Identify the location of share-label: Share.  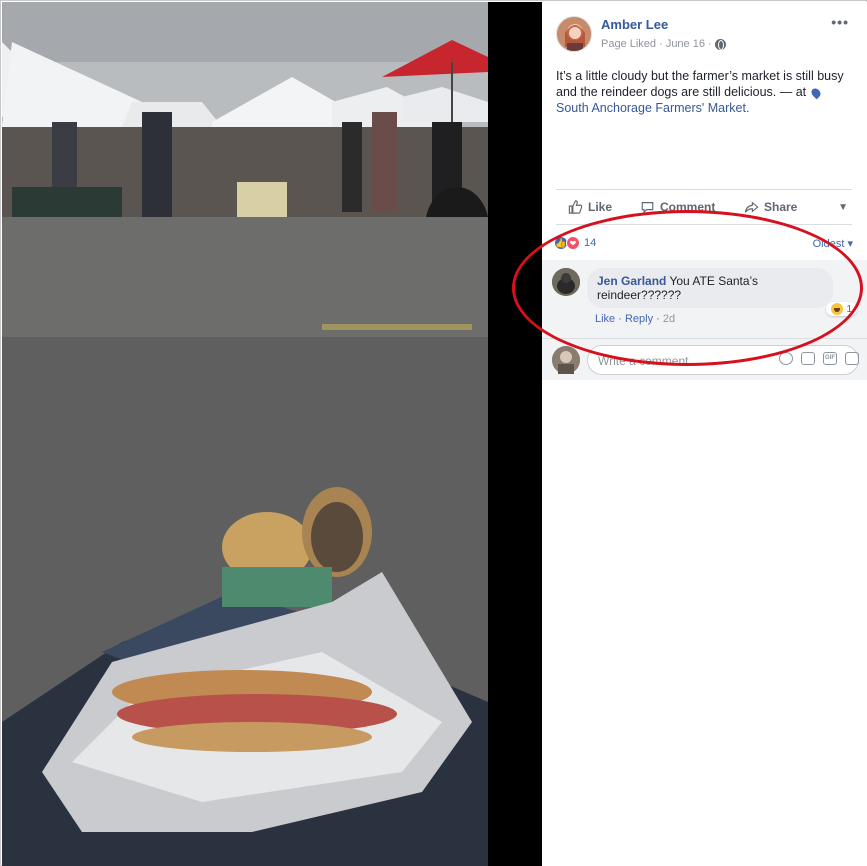
(781, 207).